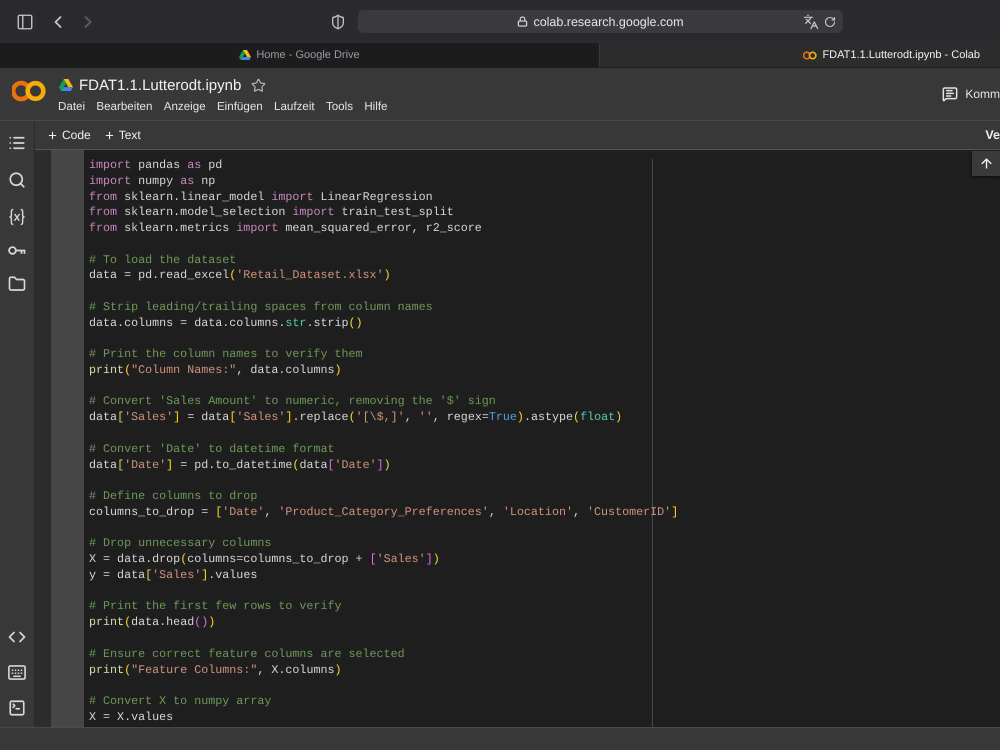 The image size is (1000, 750). What do you see at coordinates (239, 106) in the screenshot?
I see `menu-item: Einfügen` at bounding box center [239, 106].